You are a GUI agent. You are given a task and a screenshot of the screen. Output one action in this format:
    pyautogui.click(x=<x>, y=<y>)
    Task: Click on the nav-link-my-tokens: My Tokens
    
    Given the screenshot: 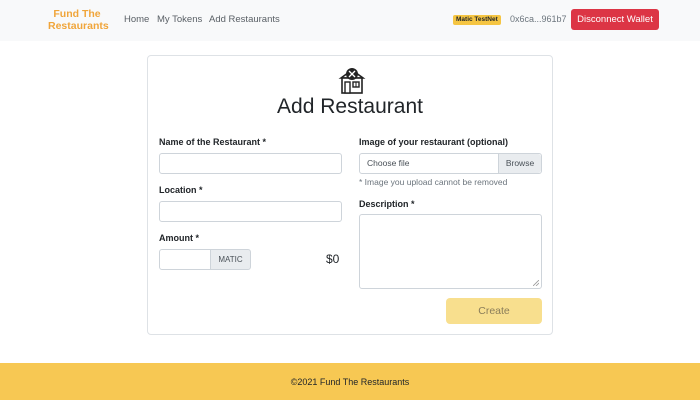 What is the action you would take?
    pyautogui.click(x=179, y=19)
    